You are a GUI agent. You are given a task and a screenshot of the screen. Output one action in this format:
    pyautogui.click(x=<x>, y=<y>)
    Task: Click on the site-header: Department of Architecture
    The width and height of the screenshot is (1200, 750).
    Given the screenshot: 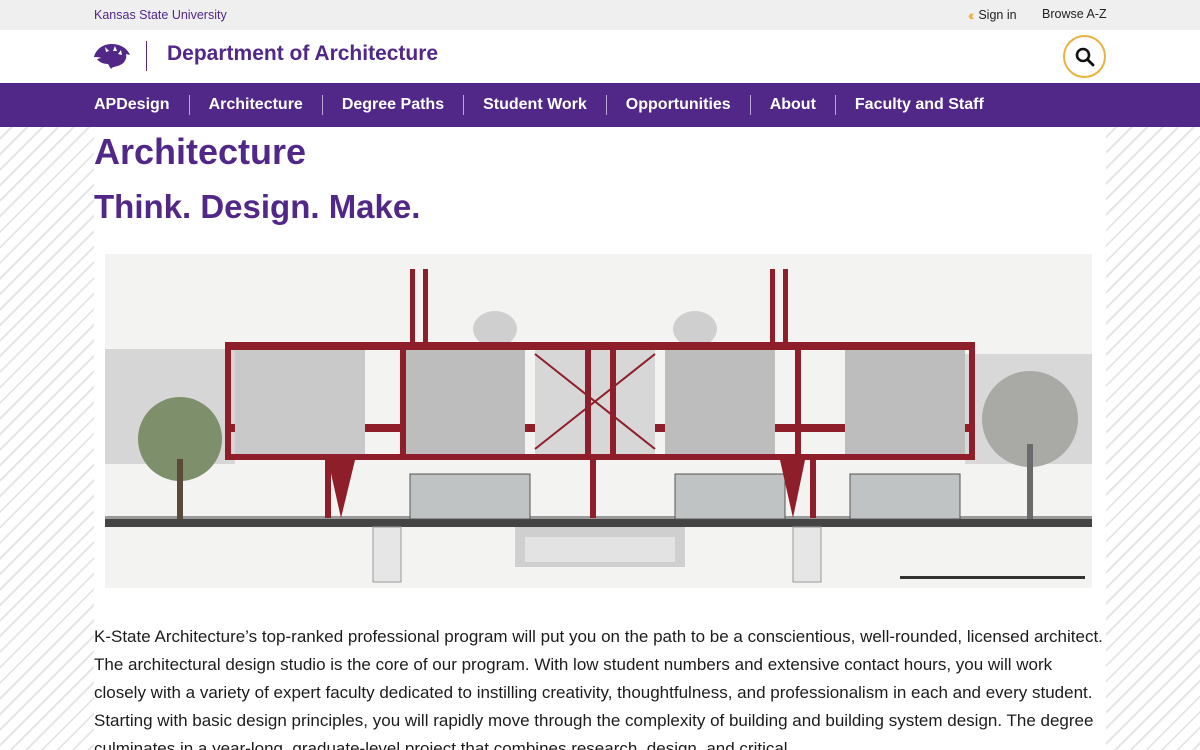 What is the action you would take?
    pyautogui.click(x=600, y=56)
    